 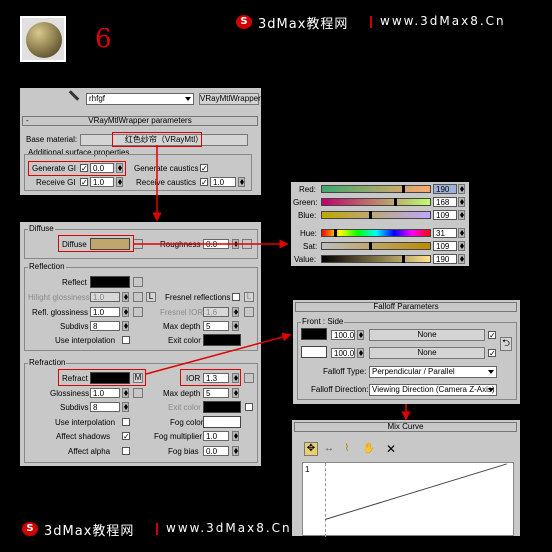 What do you see at coordinates (370, 246) in the screenshot?
I see `sat-slider-thumb` at bounding box center [370, 246].